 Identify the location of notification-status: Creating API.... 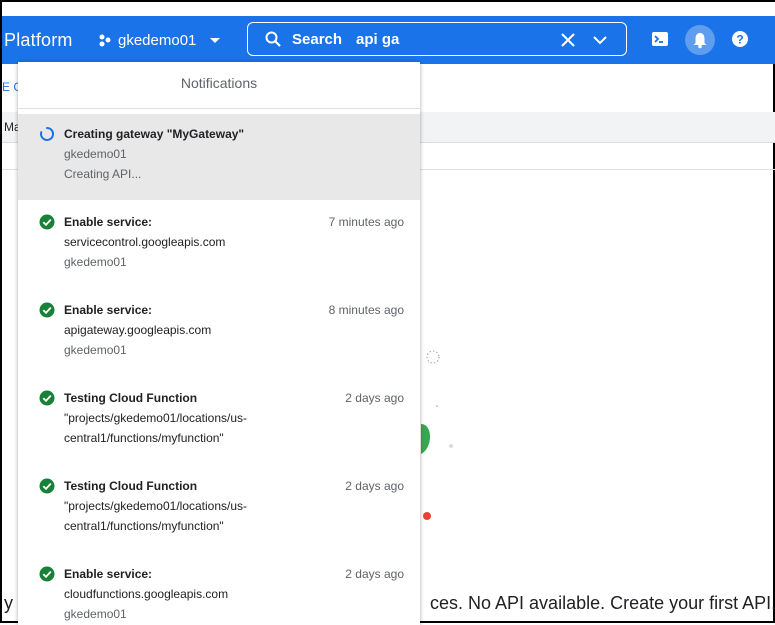
(103, 174).